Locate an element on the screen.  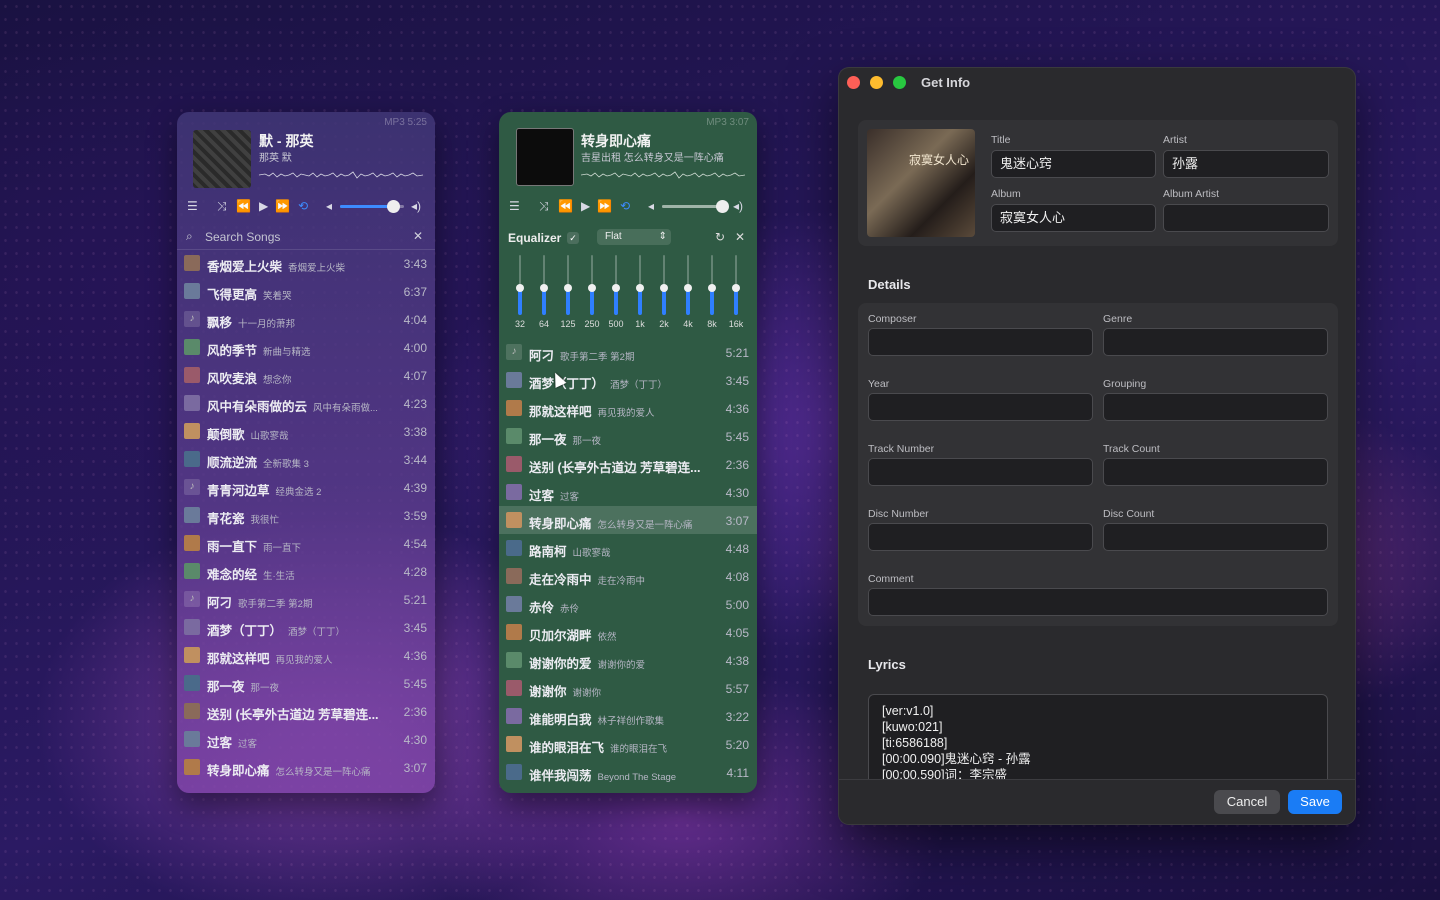
eq-band-slider: 4k is located at coordinates (688, 292).